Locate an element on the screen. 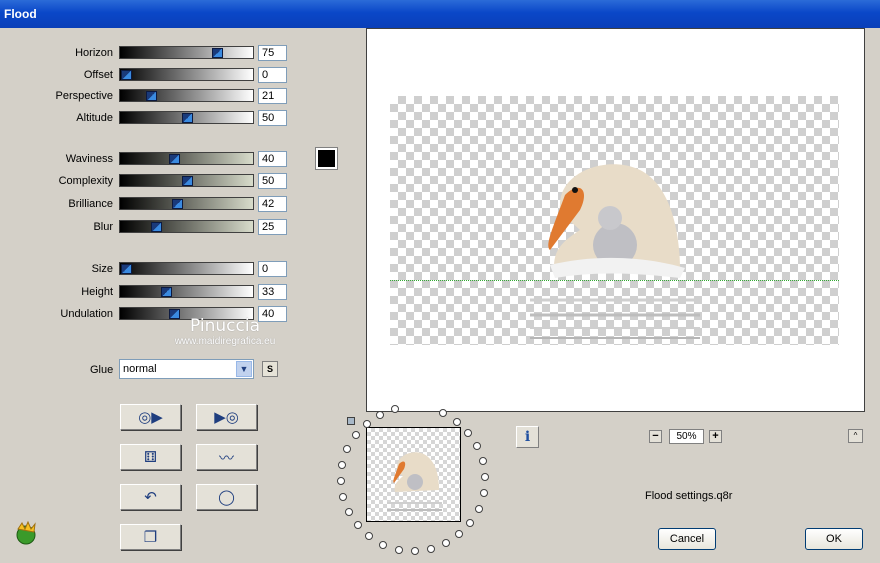  perspective-value-field: 21 is located at coordinates (272, 96).